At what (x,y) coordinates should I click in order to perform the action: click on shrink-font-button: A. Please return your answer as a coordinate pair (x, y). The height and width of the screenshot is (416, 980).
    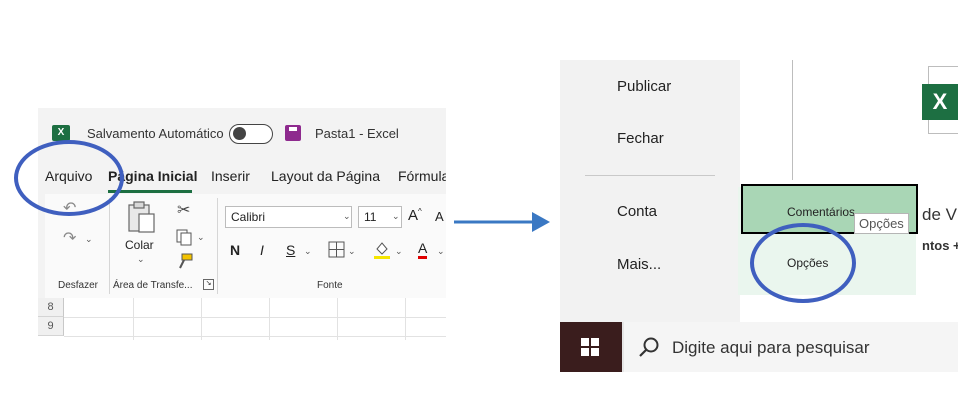
    Looking at the image, I should click on (439, 216).